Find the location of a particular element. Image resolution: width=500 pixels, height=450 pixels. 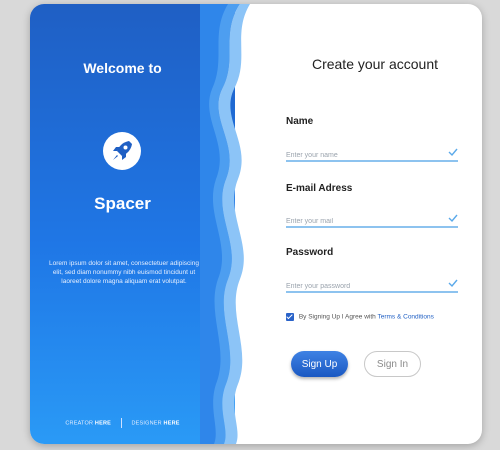

sign-up-button: Sign Up is located at coordinates (319, 364).